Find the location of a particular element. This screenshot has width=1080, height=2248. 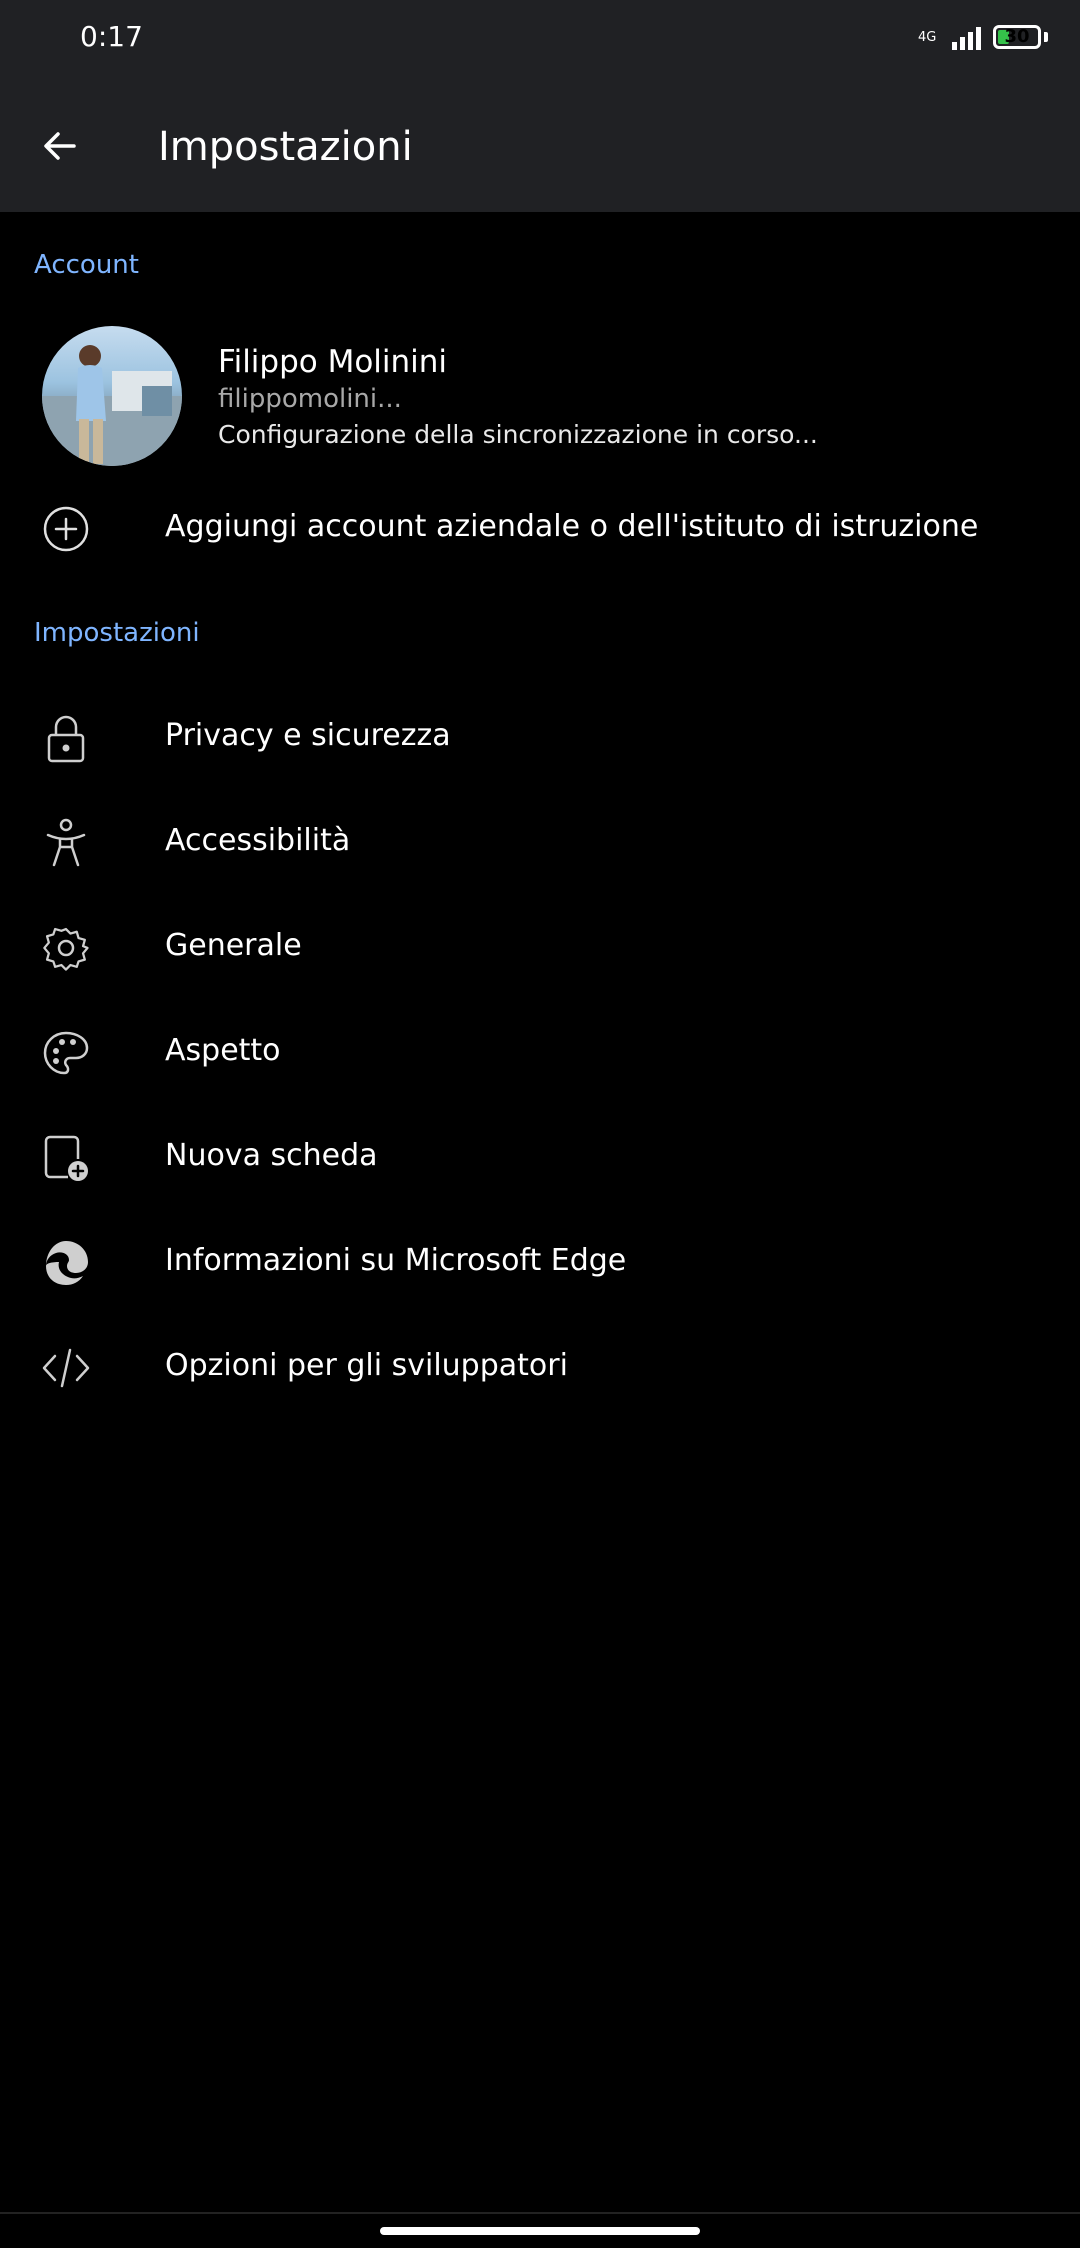

menu-item-about-edge: Informazioni su Microsoft Edge is located at coordinates (540, 1263).